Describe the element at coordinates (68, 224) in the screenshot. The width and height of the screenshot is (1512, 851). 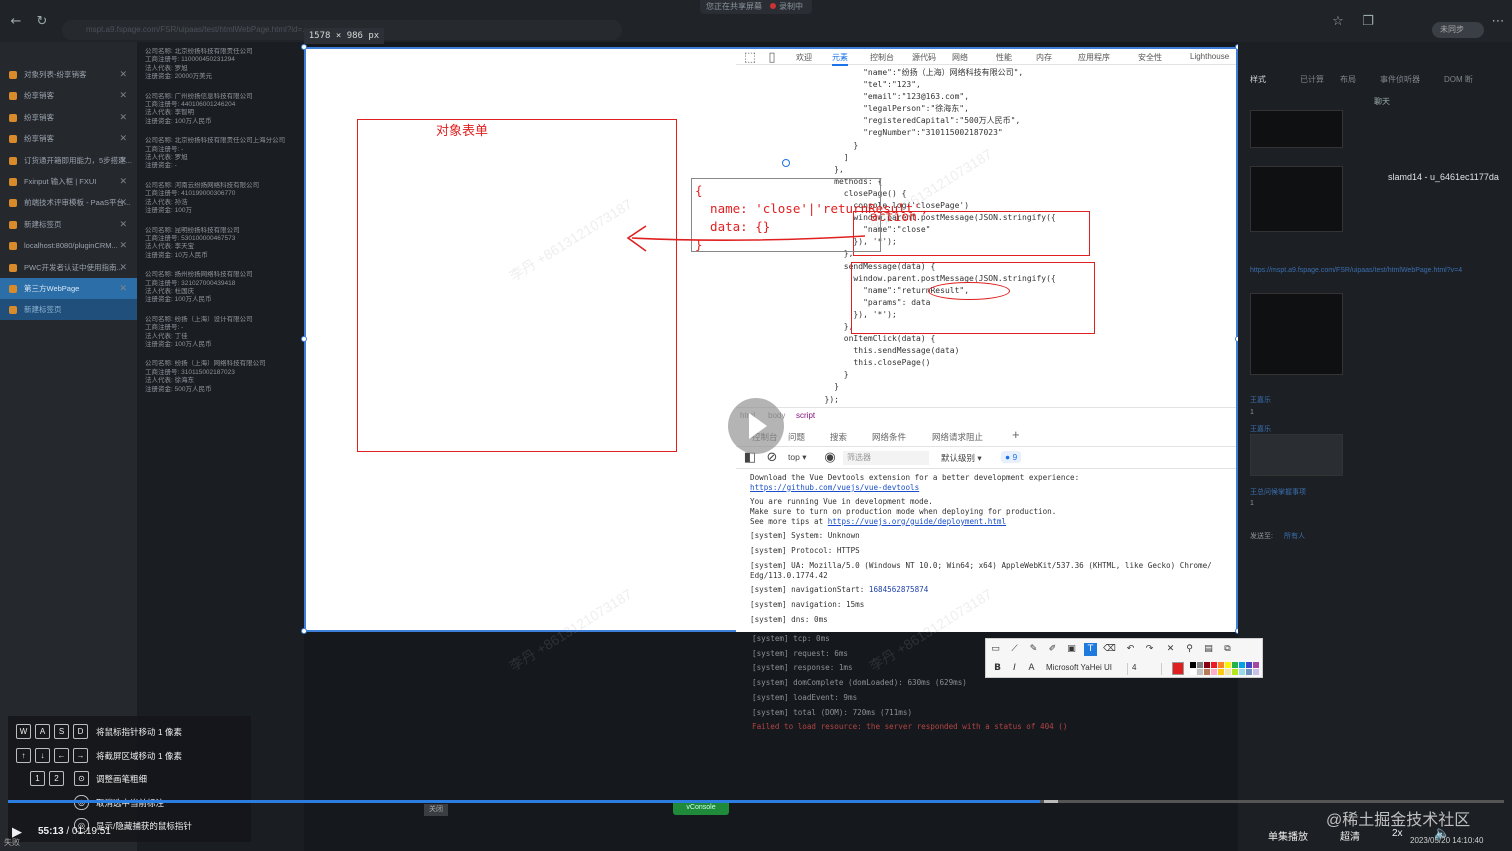
I see `sidebar-tab: 新建标签页 ✕` at that location.